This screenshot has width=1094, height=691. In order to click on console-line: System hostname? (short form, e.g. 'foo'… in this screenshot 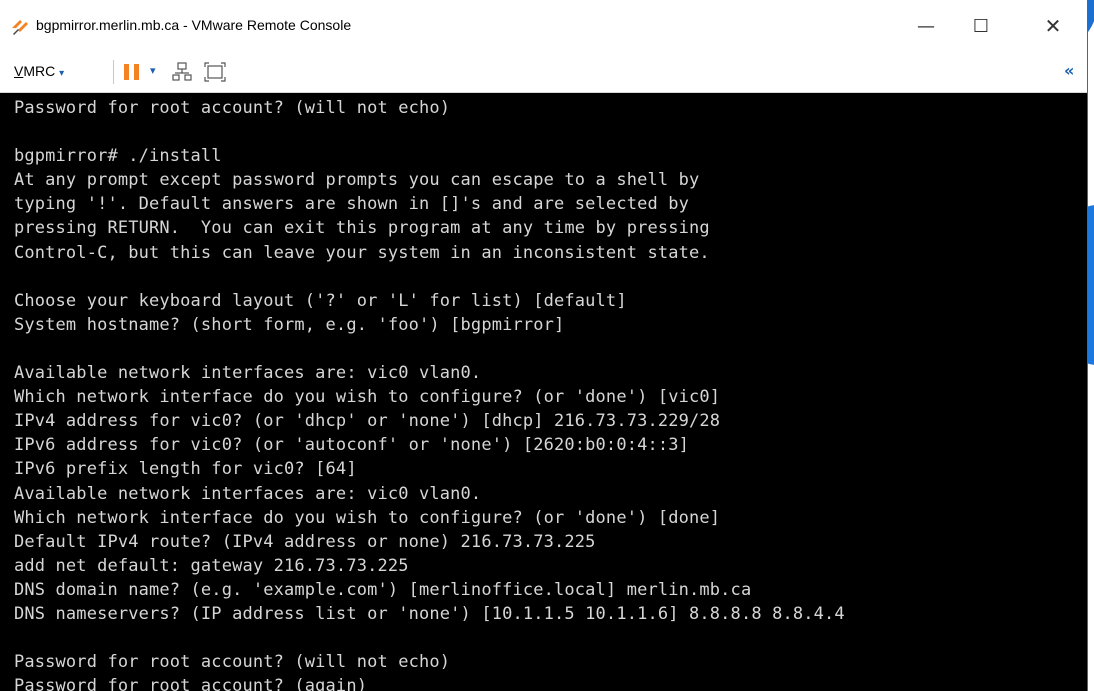, I will do `click(289, 324)`.